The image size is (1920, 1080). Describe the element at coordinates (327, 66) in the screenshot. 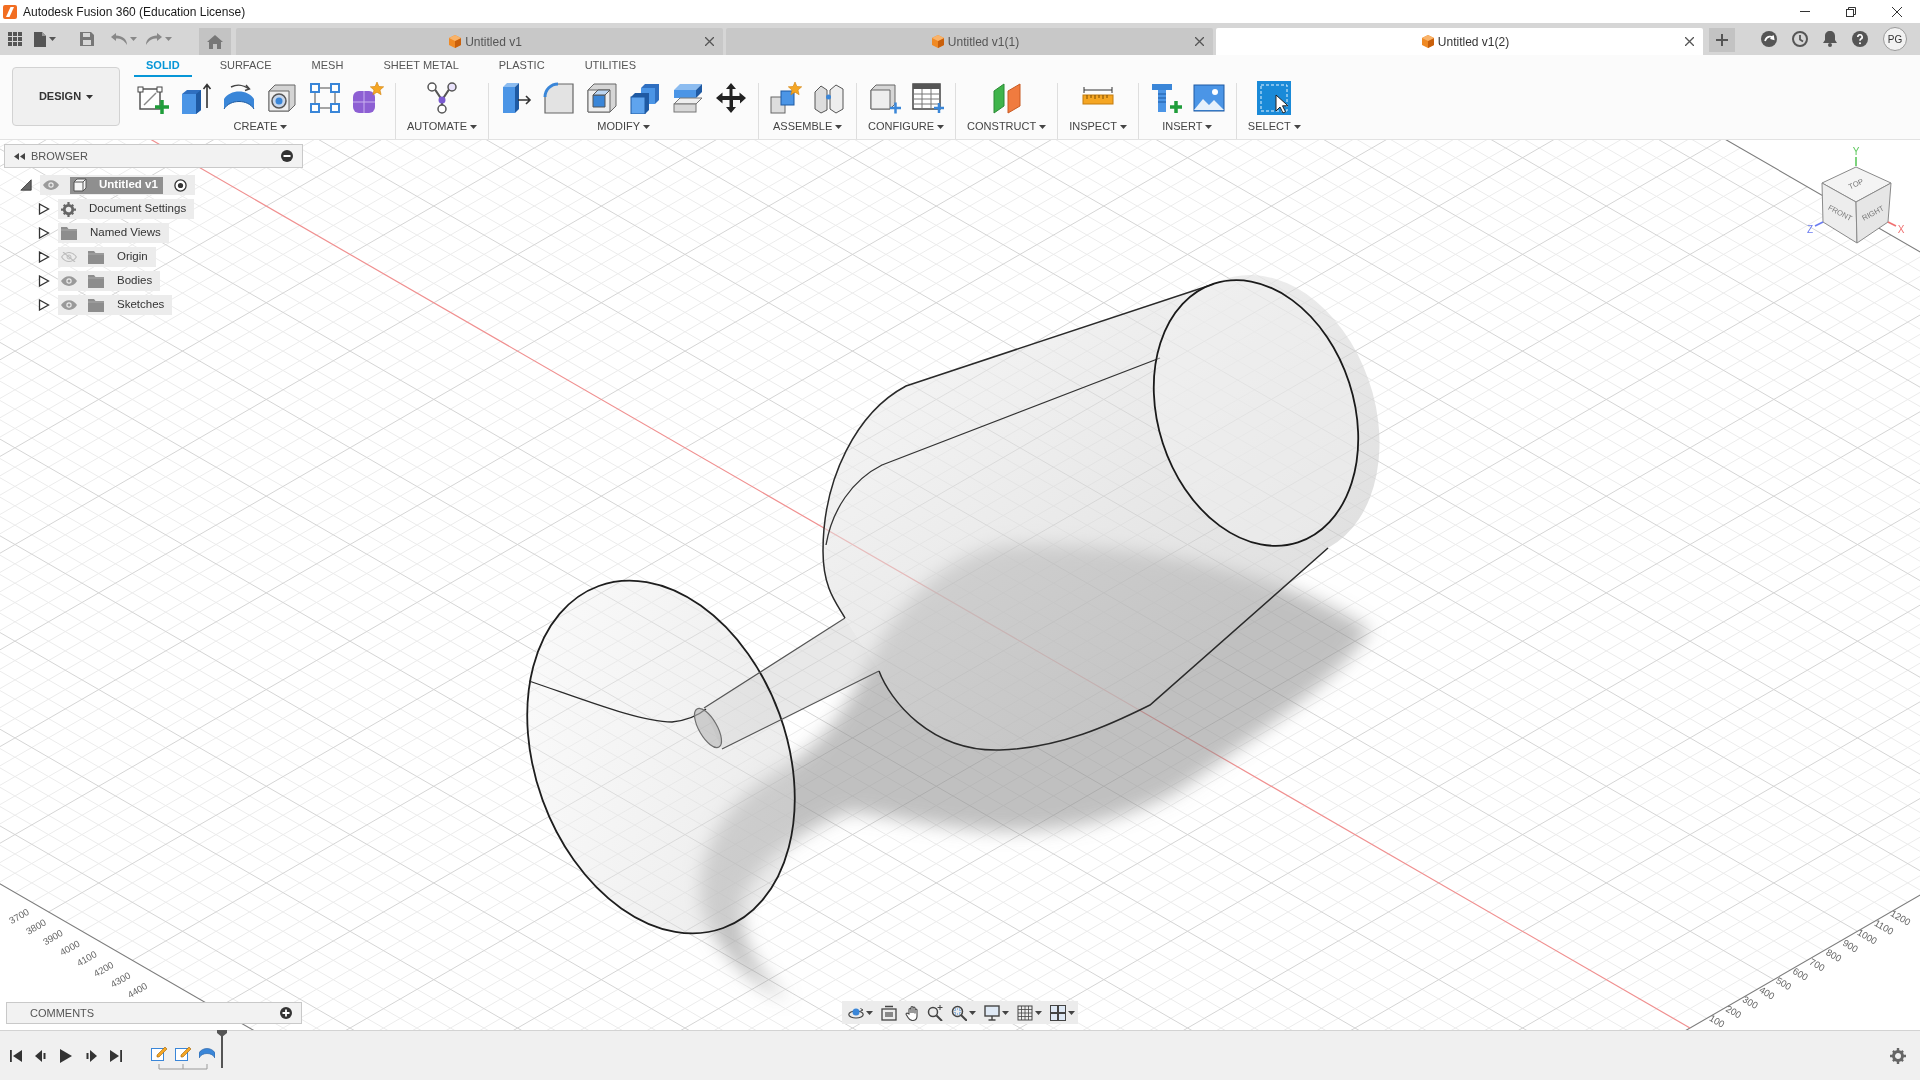

I see `toolbar-tab: MESH` at that location.